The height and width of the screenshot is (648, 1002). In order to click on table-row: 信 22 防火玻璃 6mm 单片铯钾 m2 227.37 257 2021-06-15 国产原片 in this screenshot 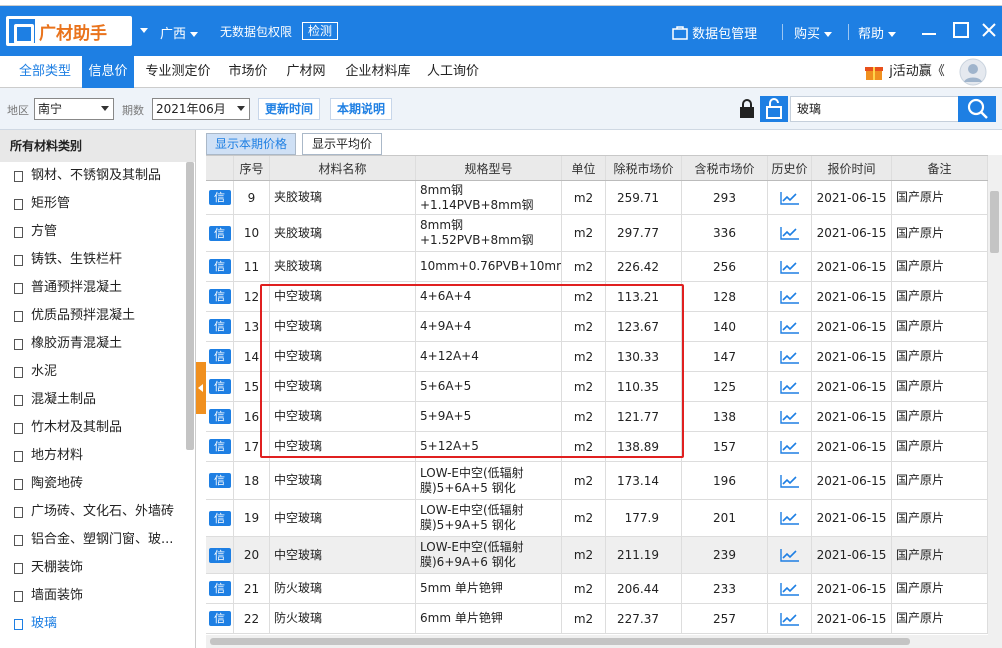, I will do `click(597, 619)`.